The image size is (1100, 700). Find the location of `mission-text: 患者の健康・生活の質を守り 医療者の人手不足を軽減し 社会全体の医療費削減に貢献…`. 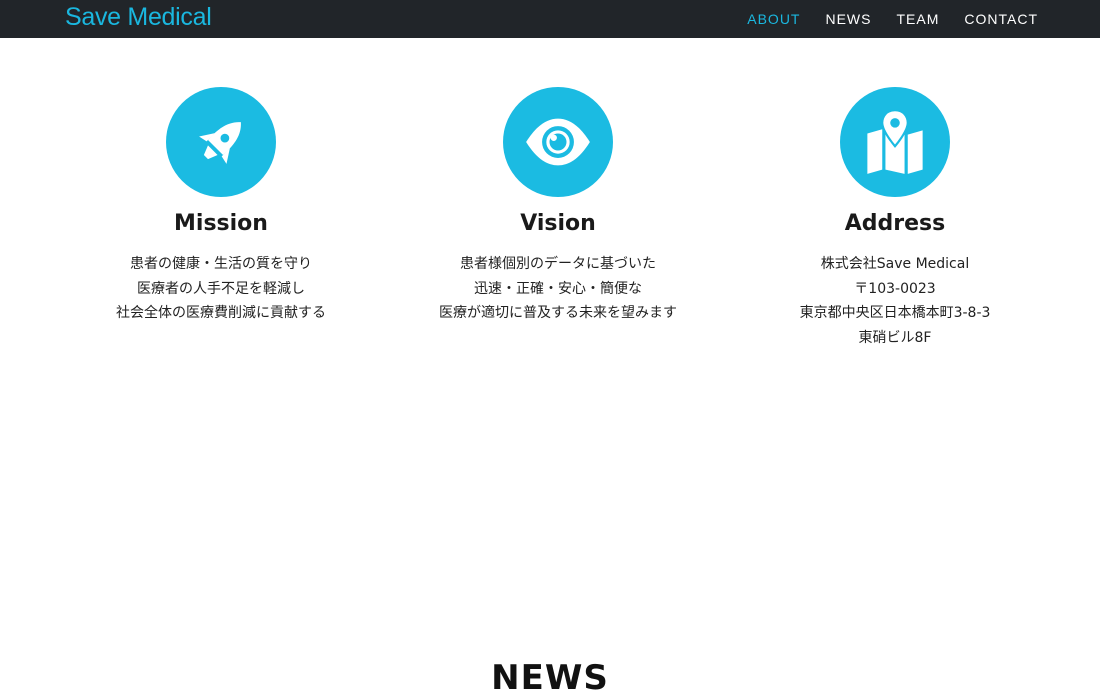

mission-text: 患者の健康・生活の質を守り 医療者の人手不足を軽減し 社会全体の医療費削減に貢献… is located at coordinates (221, 289).